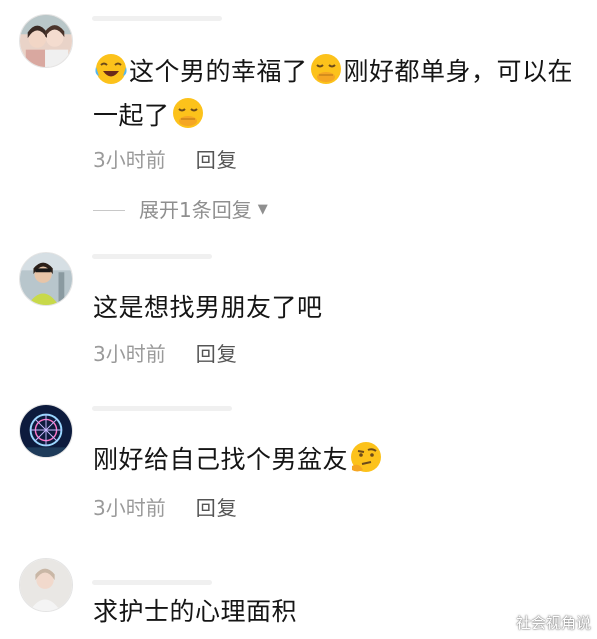 The image size is (597, 639). What do you see at coordinates (129, 160) in the screenshot?
I see `comment-time-1: 3小时前` at bounding box center [129, 160].